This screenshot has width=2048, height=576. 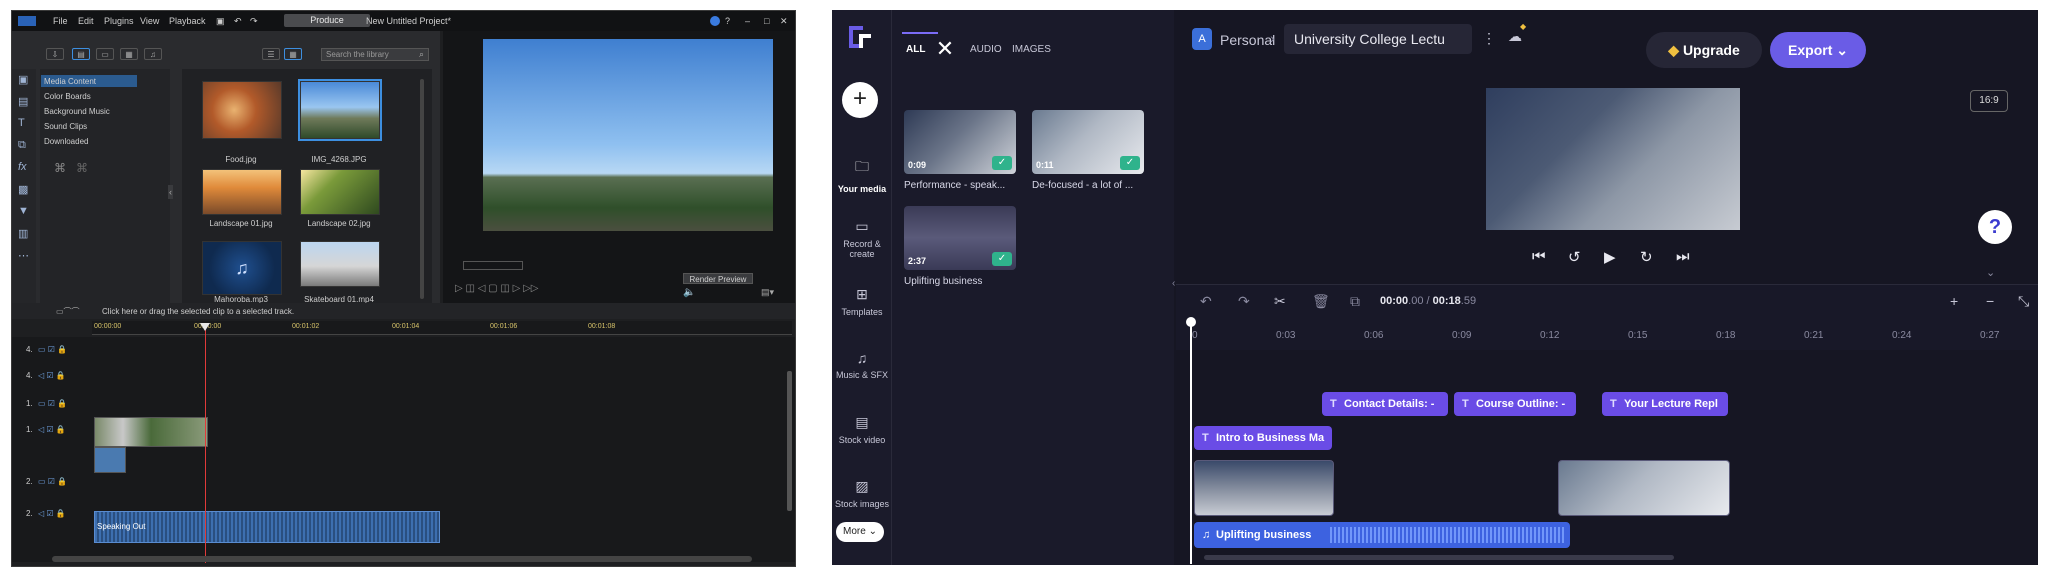 What do you see at coordinates (23, 233) in the screenshot?
I see `subtitle-tool-icon: ▥` at bounding box center [23, 233].